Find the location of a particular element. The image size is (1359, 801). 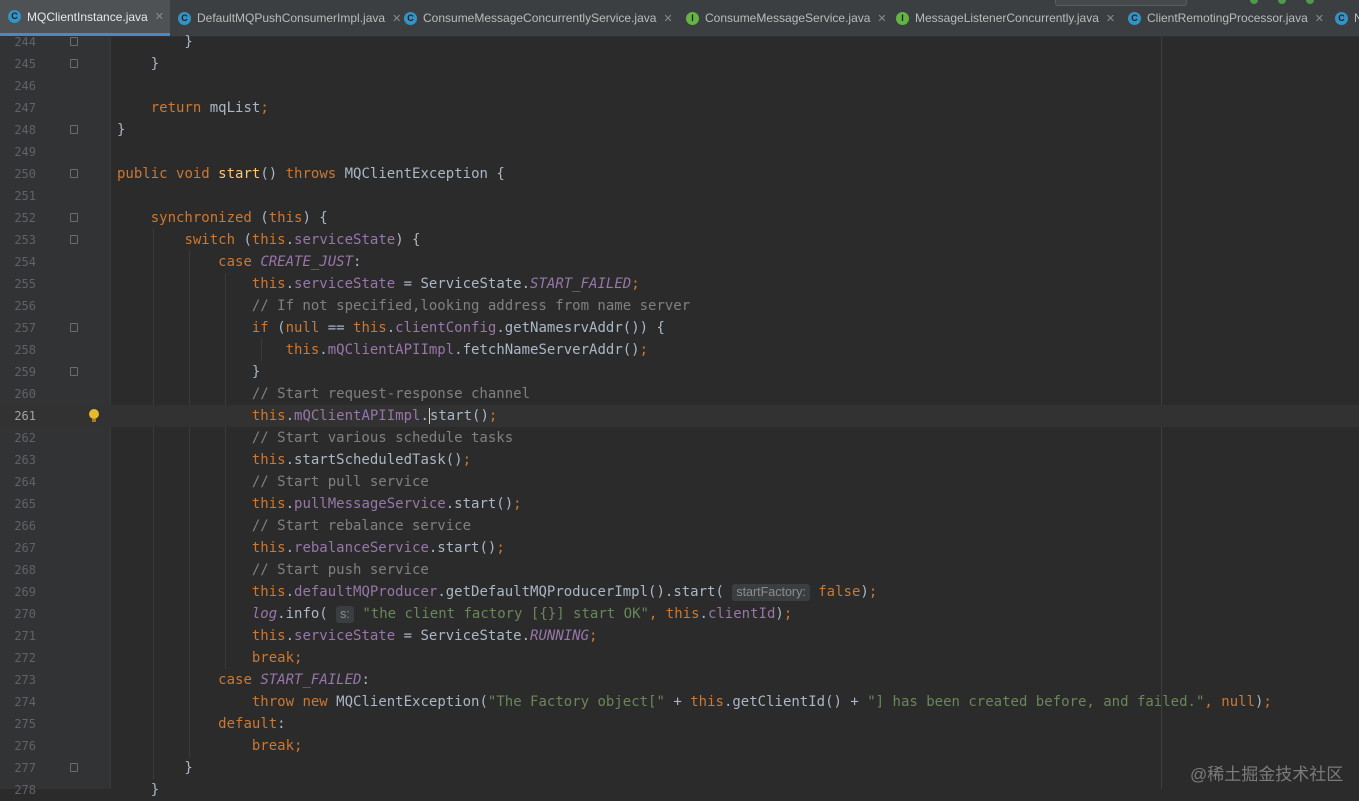

code-line: 278 } is located at coordinates (679, 790).